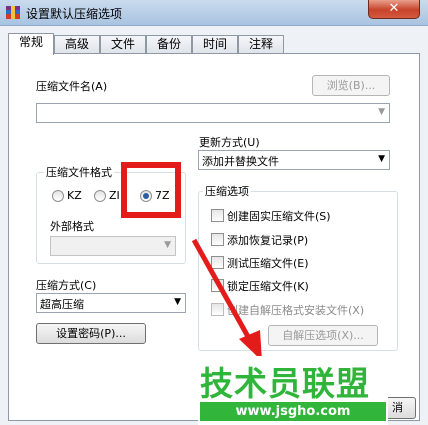 The width and height of the screenshot is (428, 425). I want to click on tab-advanced: 高级, so click(77, 44).